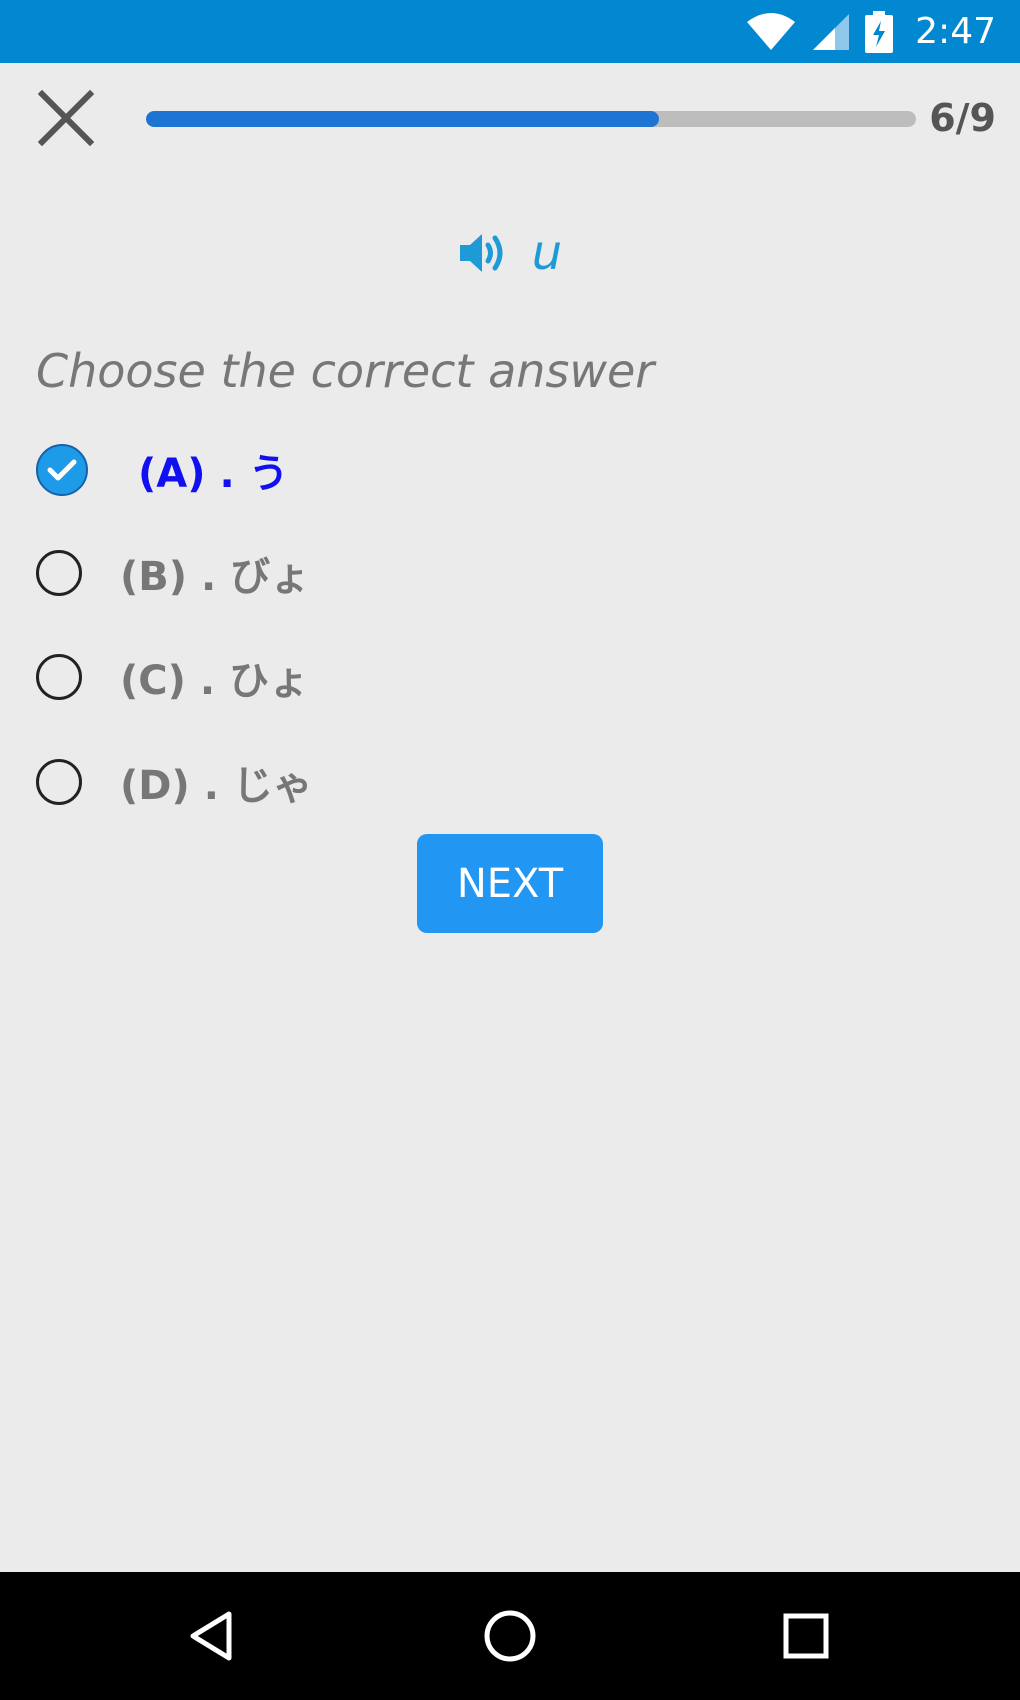 This screenshot has width=1020, height=1700. I want to click on close-button, so click(66, 118).